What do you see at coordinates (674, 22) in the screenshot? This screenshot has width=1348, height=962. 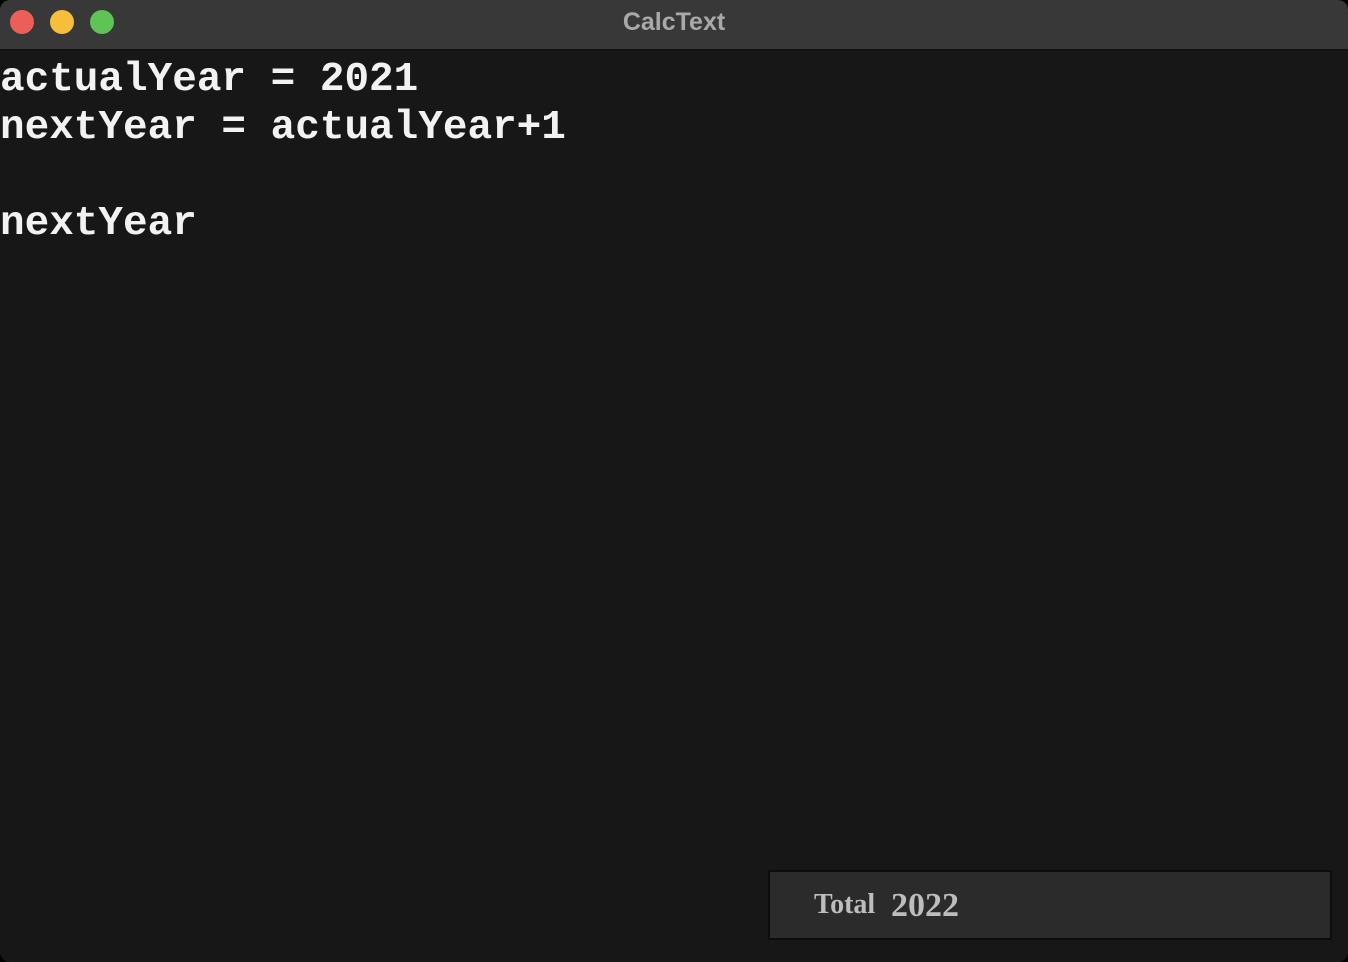 I see `window-title: CalcText` at bounding box center [674, 22].